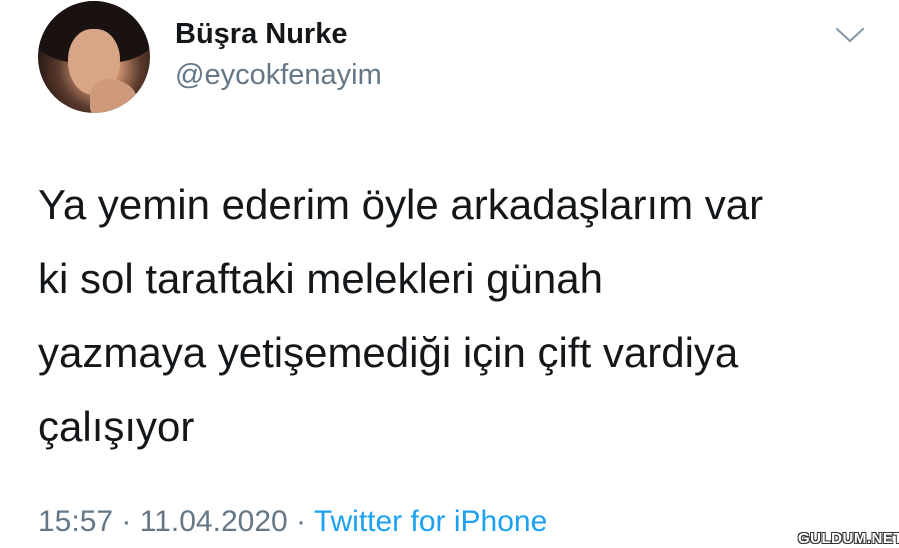 The width and height of the screenshot is (899, 548). I want to click on display-name: Büşra Nurke, so click(261, 34).